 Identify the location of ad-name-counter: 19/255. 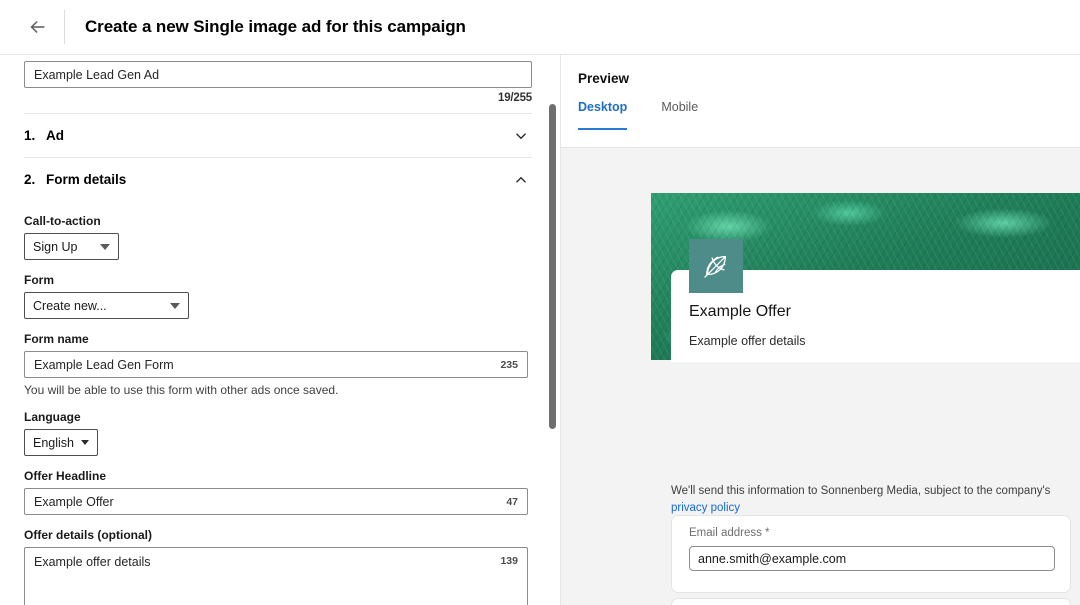
(515, 98).